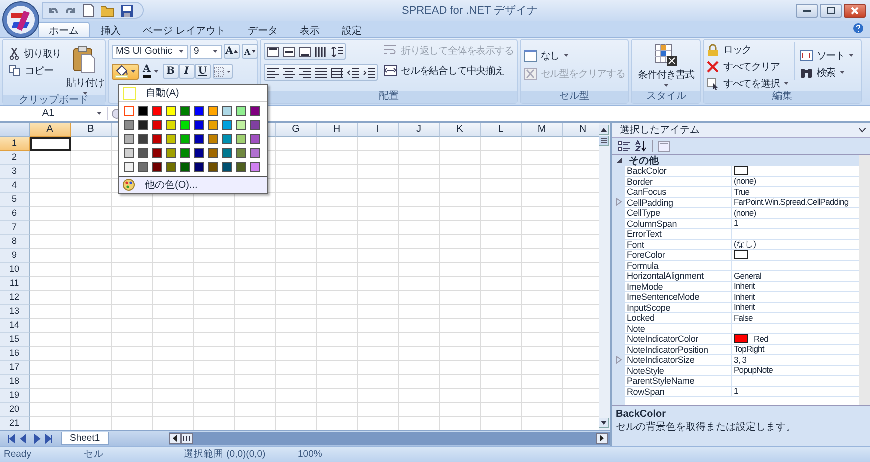  I want to click on maximize-button, so click(831, 11).